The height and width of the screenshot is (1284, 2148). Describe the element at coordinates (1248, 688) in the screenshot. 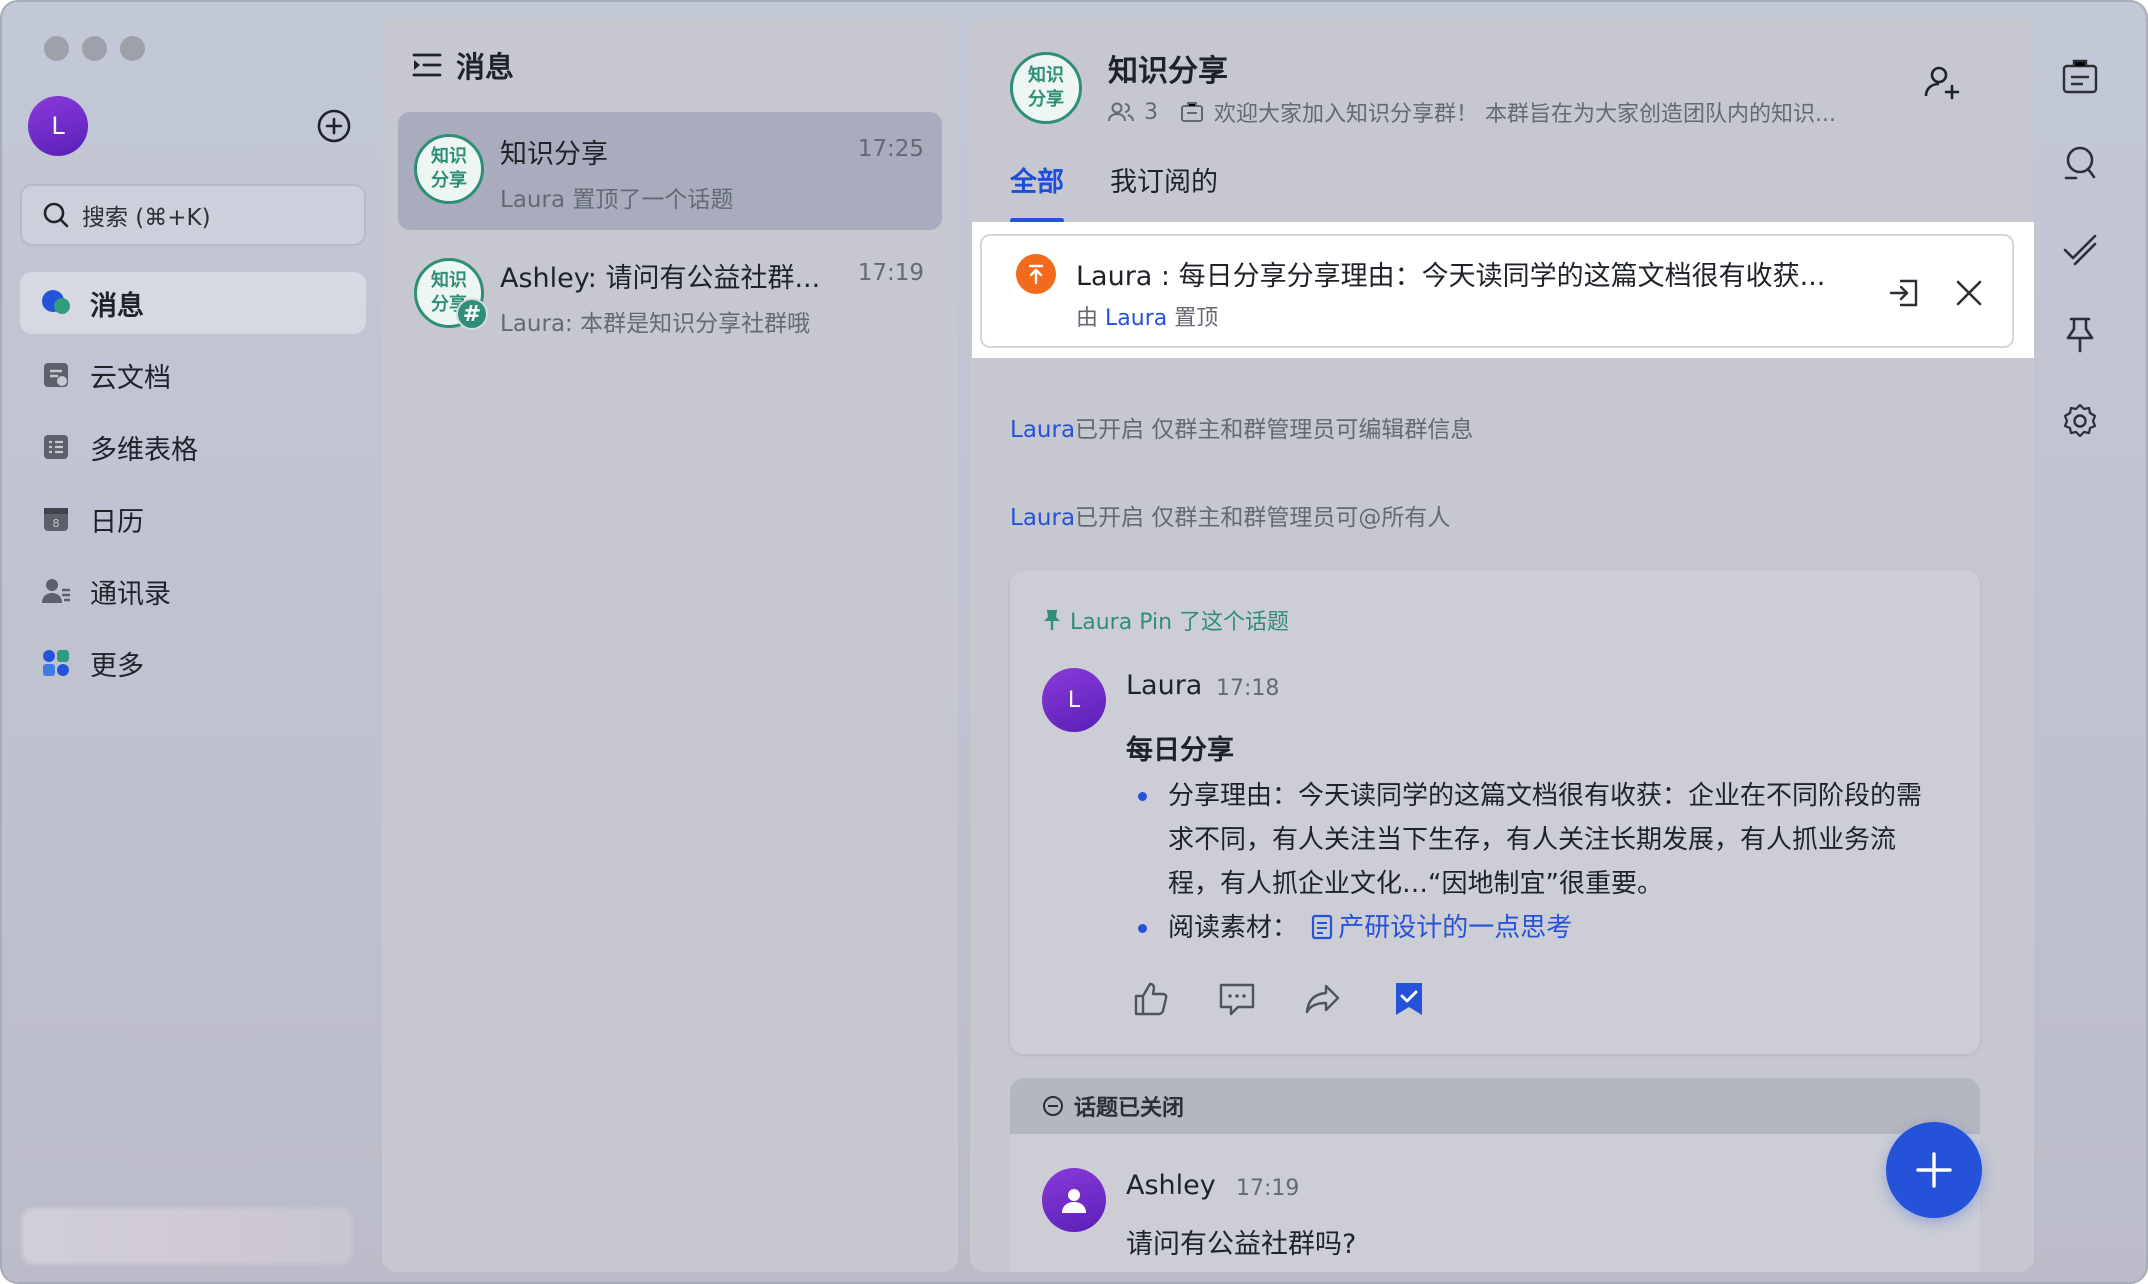

I see `message-time: 17:18` at that location.